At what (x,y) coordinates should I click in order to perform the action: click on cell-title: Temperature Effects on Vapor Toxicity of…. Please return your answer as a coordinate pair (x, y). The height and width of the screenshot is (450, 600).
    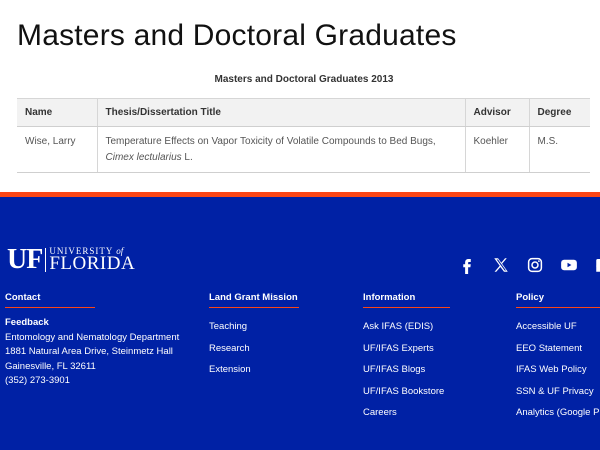
    Looking at the image, I should click on (281, 149).